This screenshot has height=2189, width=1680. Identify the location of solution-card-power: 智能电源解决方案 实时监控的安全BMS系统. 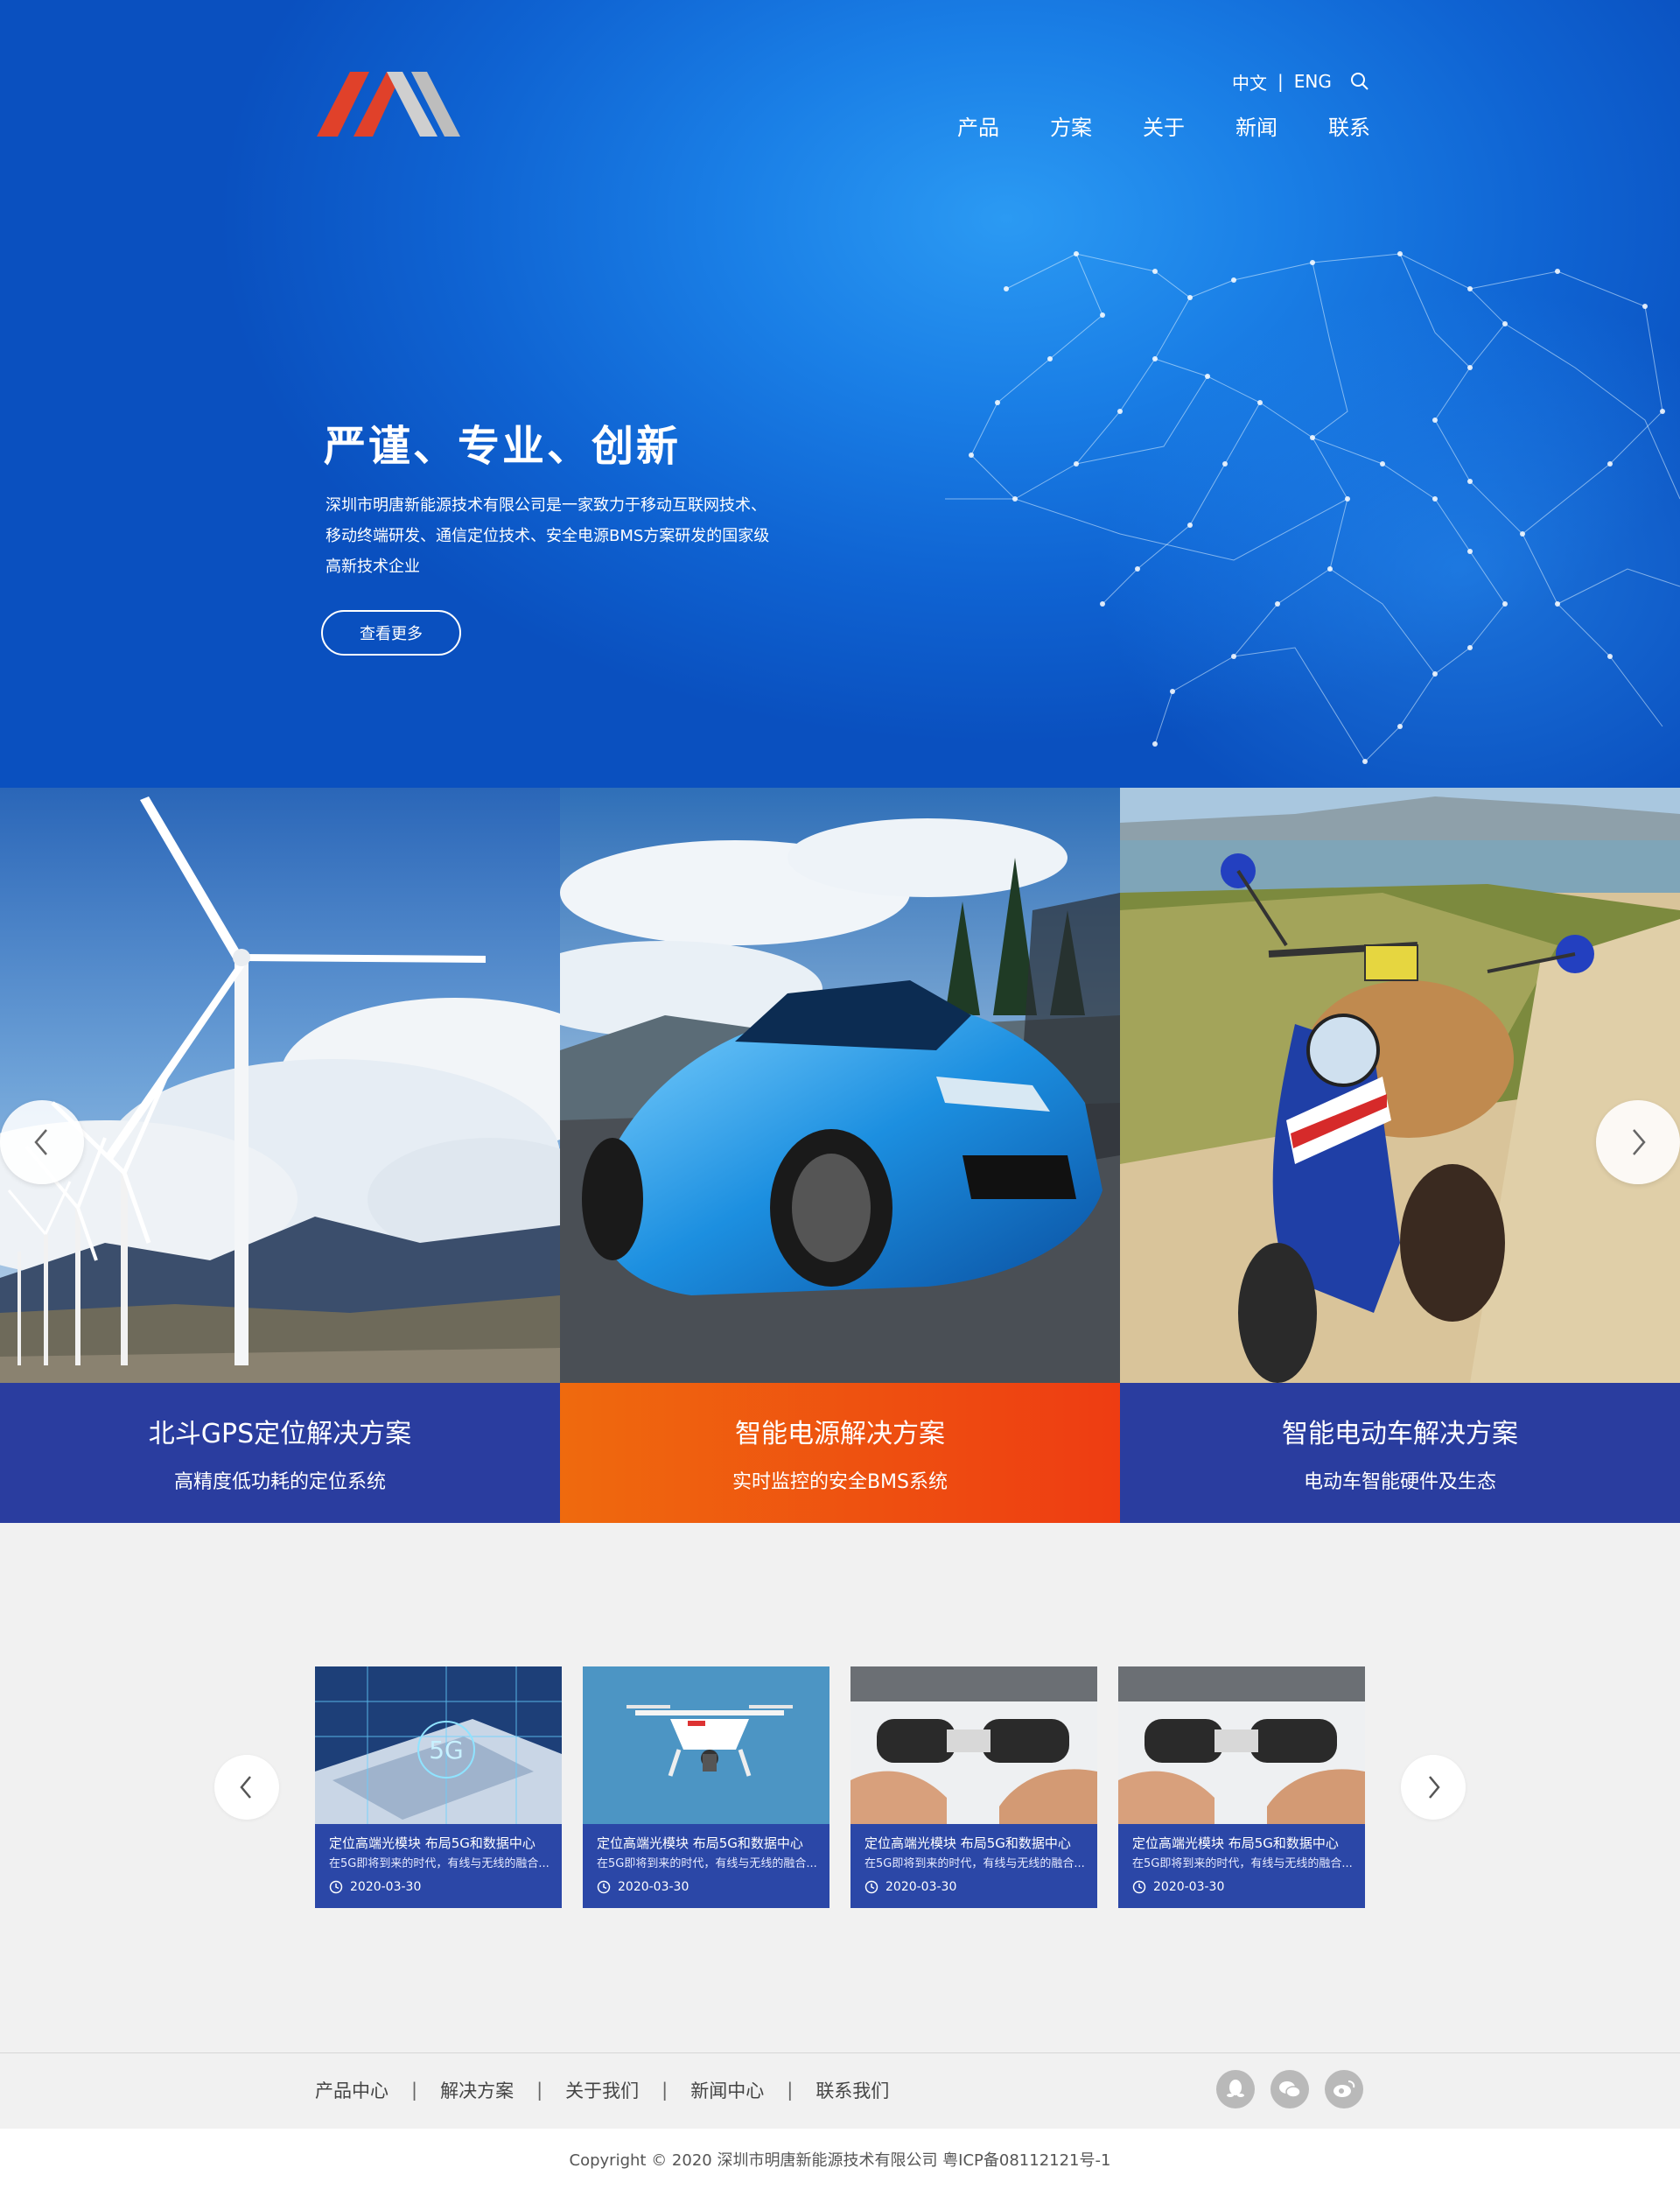
(840, 1156).